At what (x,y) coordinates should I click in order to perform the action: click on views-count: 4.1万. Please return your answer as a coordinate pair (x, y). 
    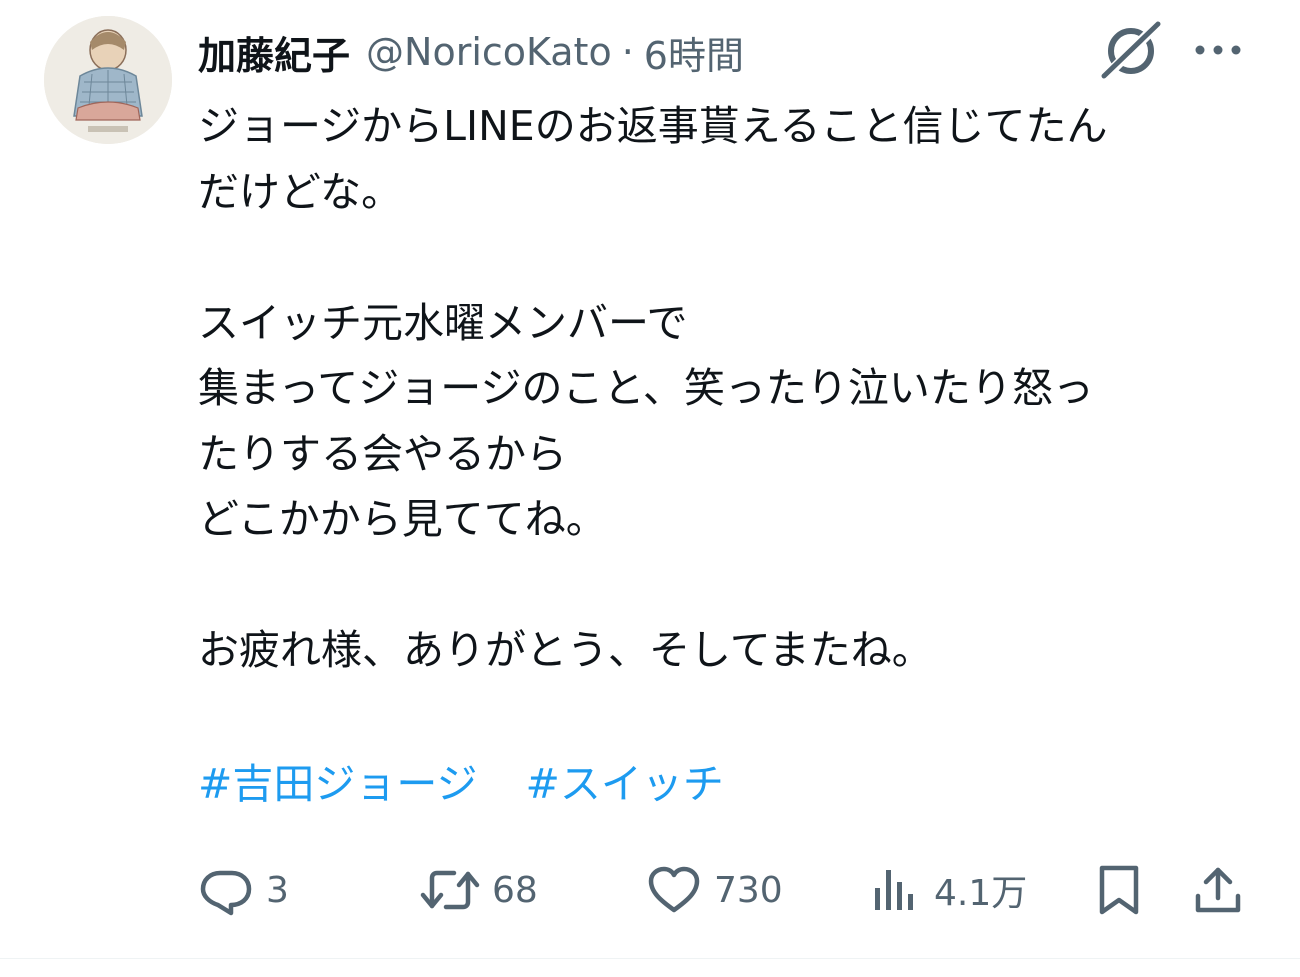
    Looking at the image, I should click on (981, 893).